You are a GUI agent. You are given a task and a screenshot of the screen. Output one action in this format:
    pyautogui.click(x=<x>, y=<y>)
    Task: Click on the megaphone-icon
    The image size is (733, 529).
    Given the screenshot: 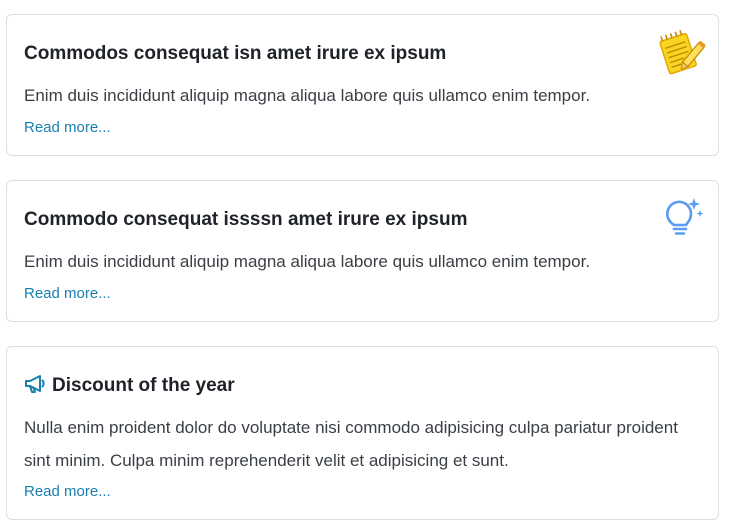 What is the action you would take?
    pyautogui.click(x=35, y=384)
    